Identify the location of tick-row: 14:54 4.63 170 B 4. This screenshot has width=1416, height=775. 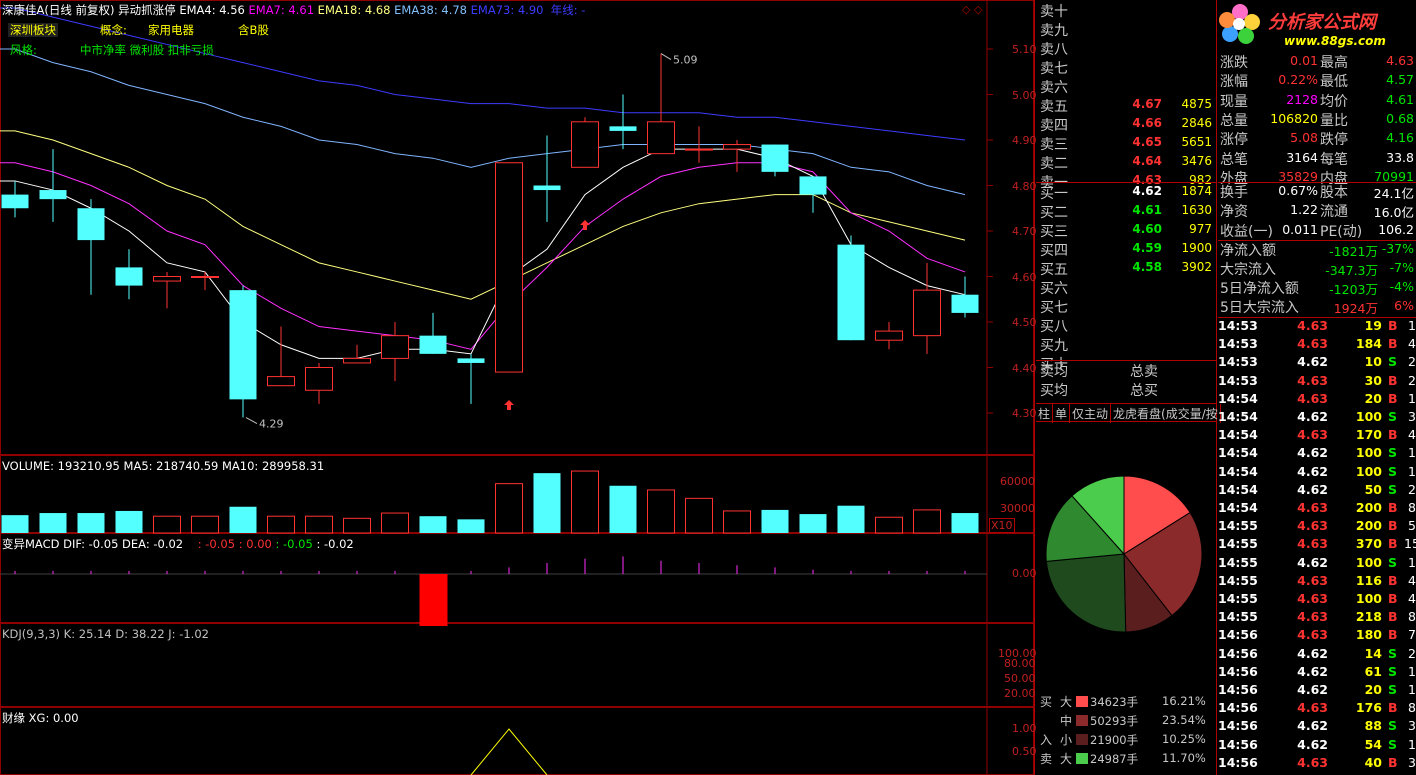
(1317, 436).